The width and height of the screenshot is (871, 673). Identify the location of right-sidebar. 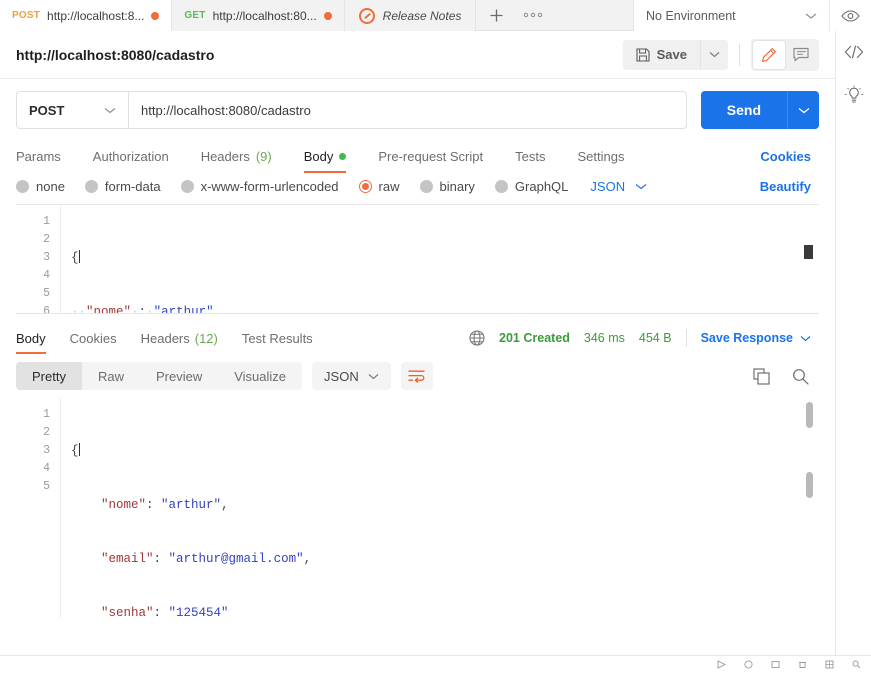
(853, 343).